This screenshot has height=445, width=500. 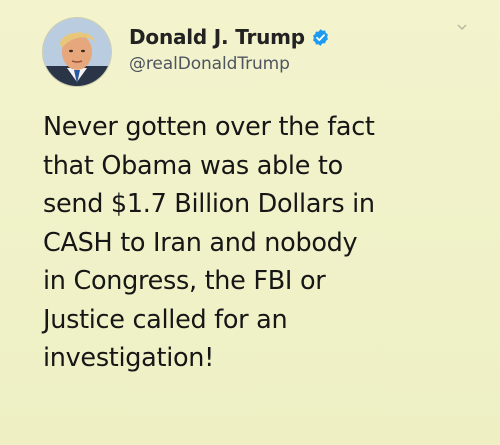 What do you see at coordinates (193, 165) in the screenshot?
I see `tweet-text-line: that Obama was able to` at bounding box center [193, 165].